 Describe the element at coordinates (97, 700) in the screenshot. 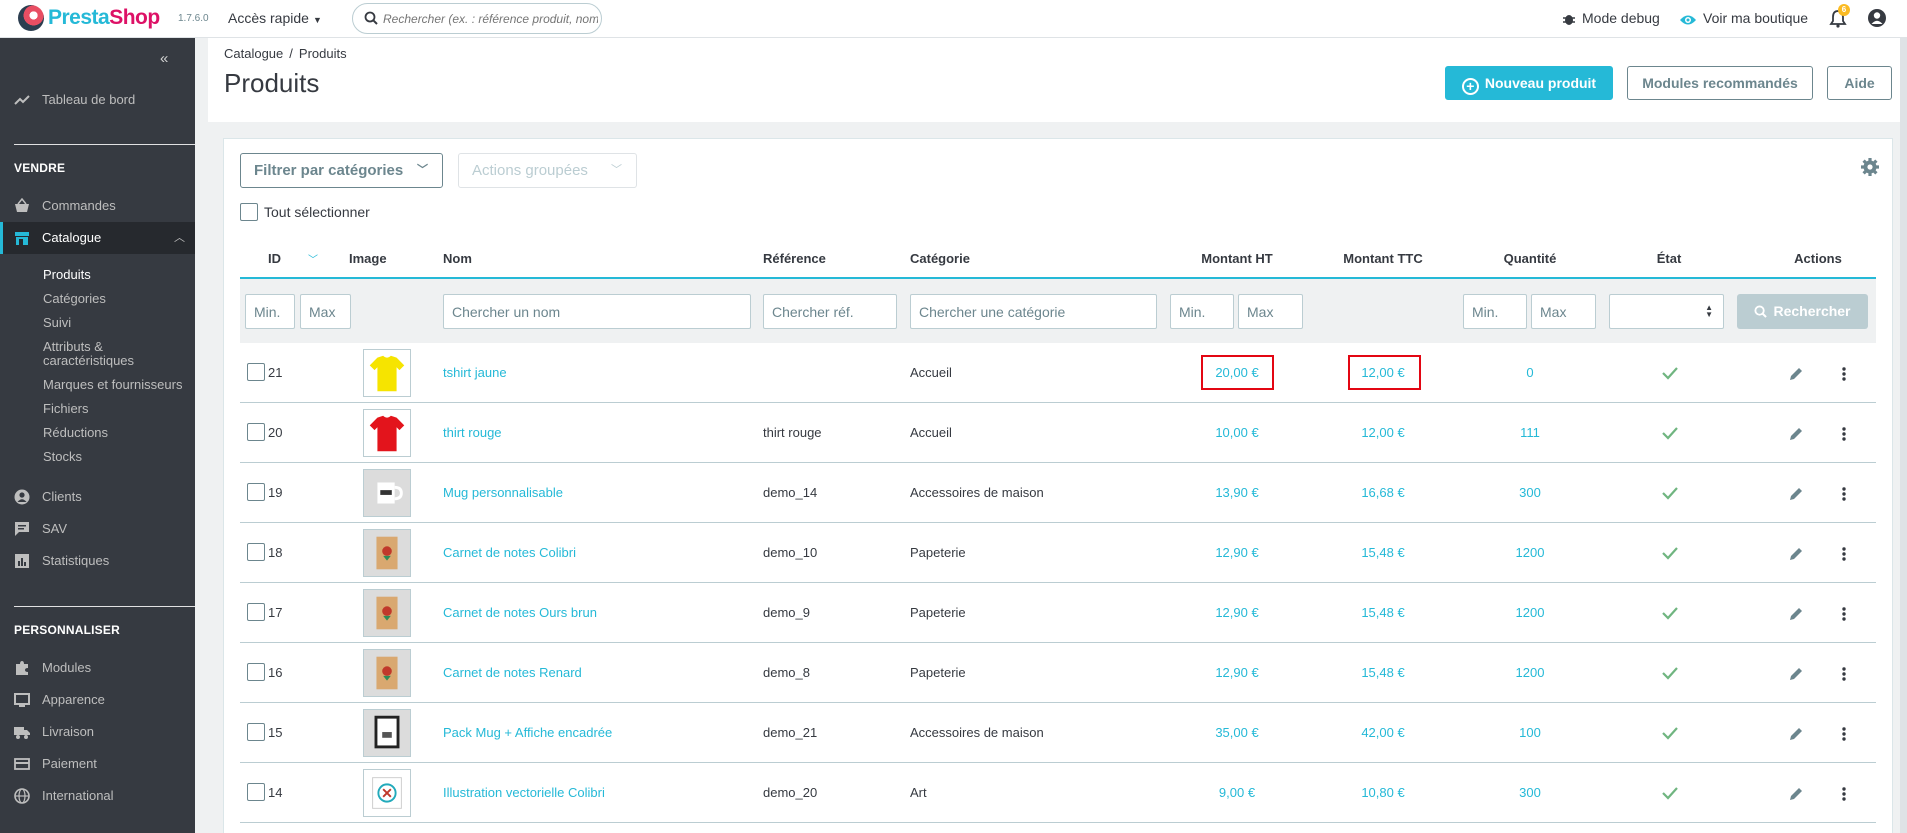

I see `sidebar-item-appearance: Apparence` at that location.